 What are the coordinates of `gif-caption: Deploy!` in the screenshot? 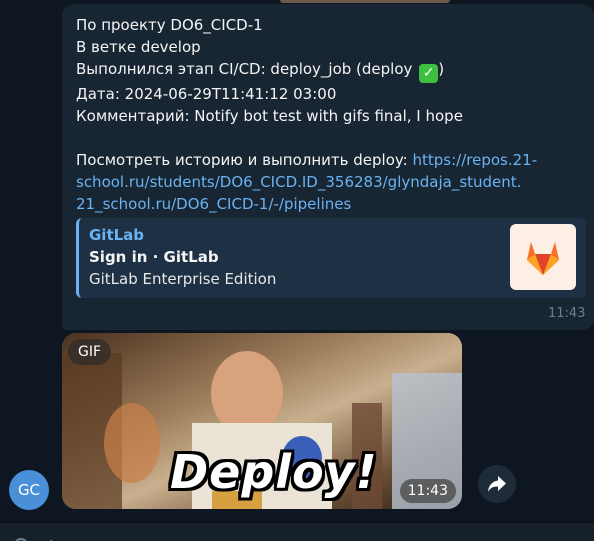 It's located at (274, 472).